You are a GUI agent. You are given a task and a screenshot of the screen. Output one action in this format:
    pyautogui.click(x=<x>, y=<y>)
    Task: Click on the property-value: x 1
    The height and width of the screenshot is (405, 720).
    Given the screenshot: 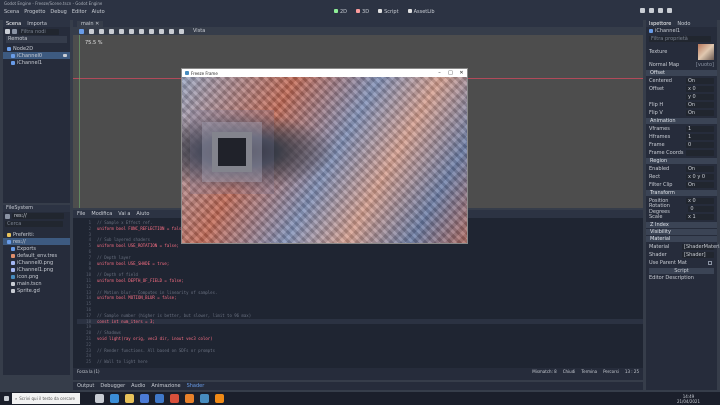 What is the action you would take?
    pyautogui.click(x=700, y=217)
    